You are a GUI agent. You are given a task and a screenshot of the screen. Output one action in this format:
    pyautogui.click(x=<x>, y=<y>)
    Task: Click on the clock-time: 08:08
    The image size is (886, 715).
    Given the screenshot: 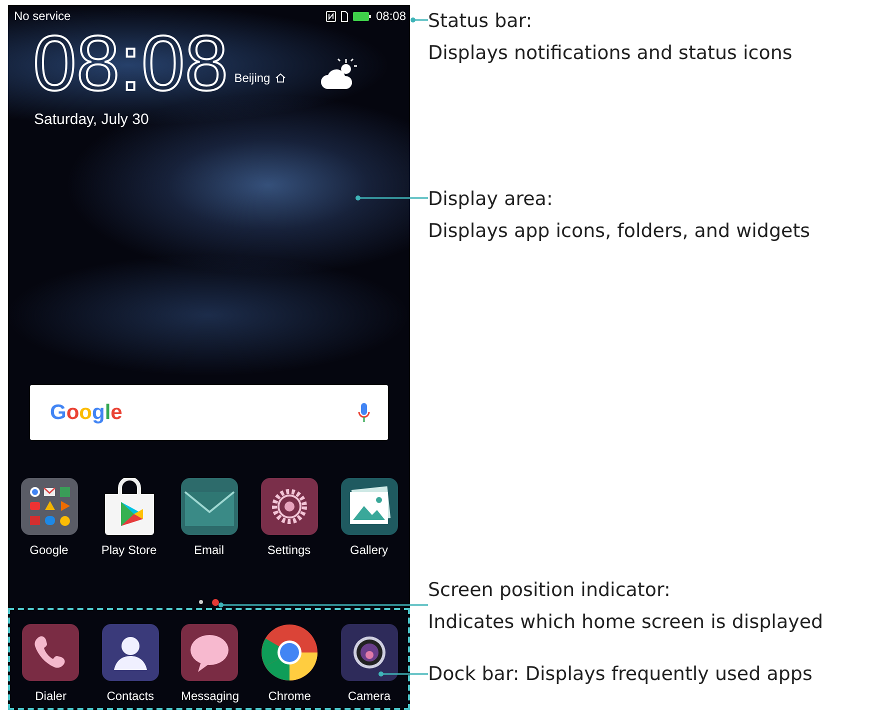 What is the action you would take?
    pyautogui.click(x=130, y=63)
    